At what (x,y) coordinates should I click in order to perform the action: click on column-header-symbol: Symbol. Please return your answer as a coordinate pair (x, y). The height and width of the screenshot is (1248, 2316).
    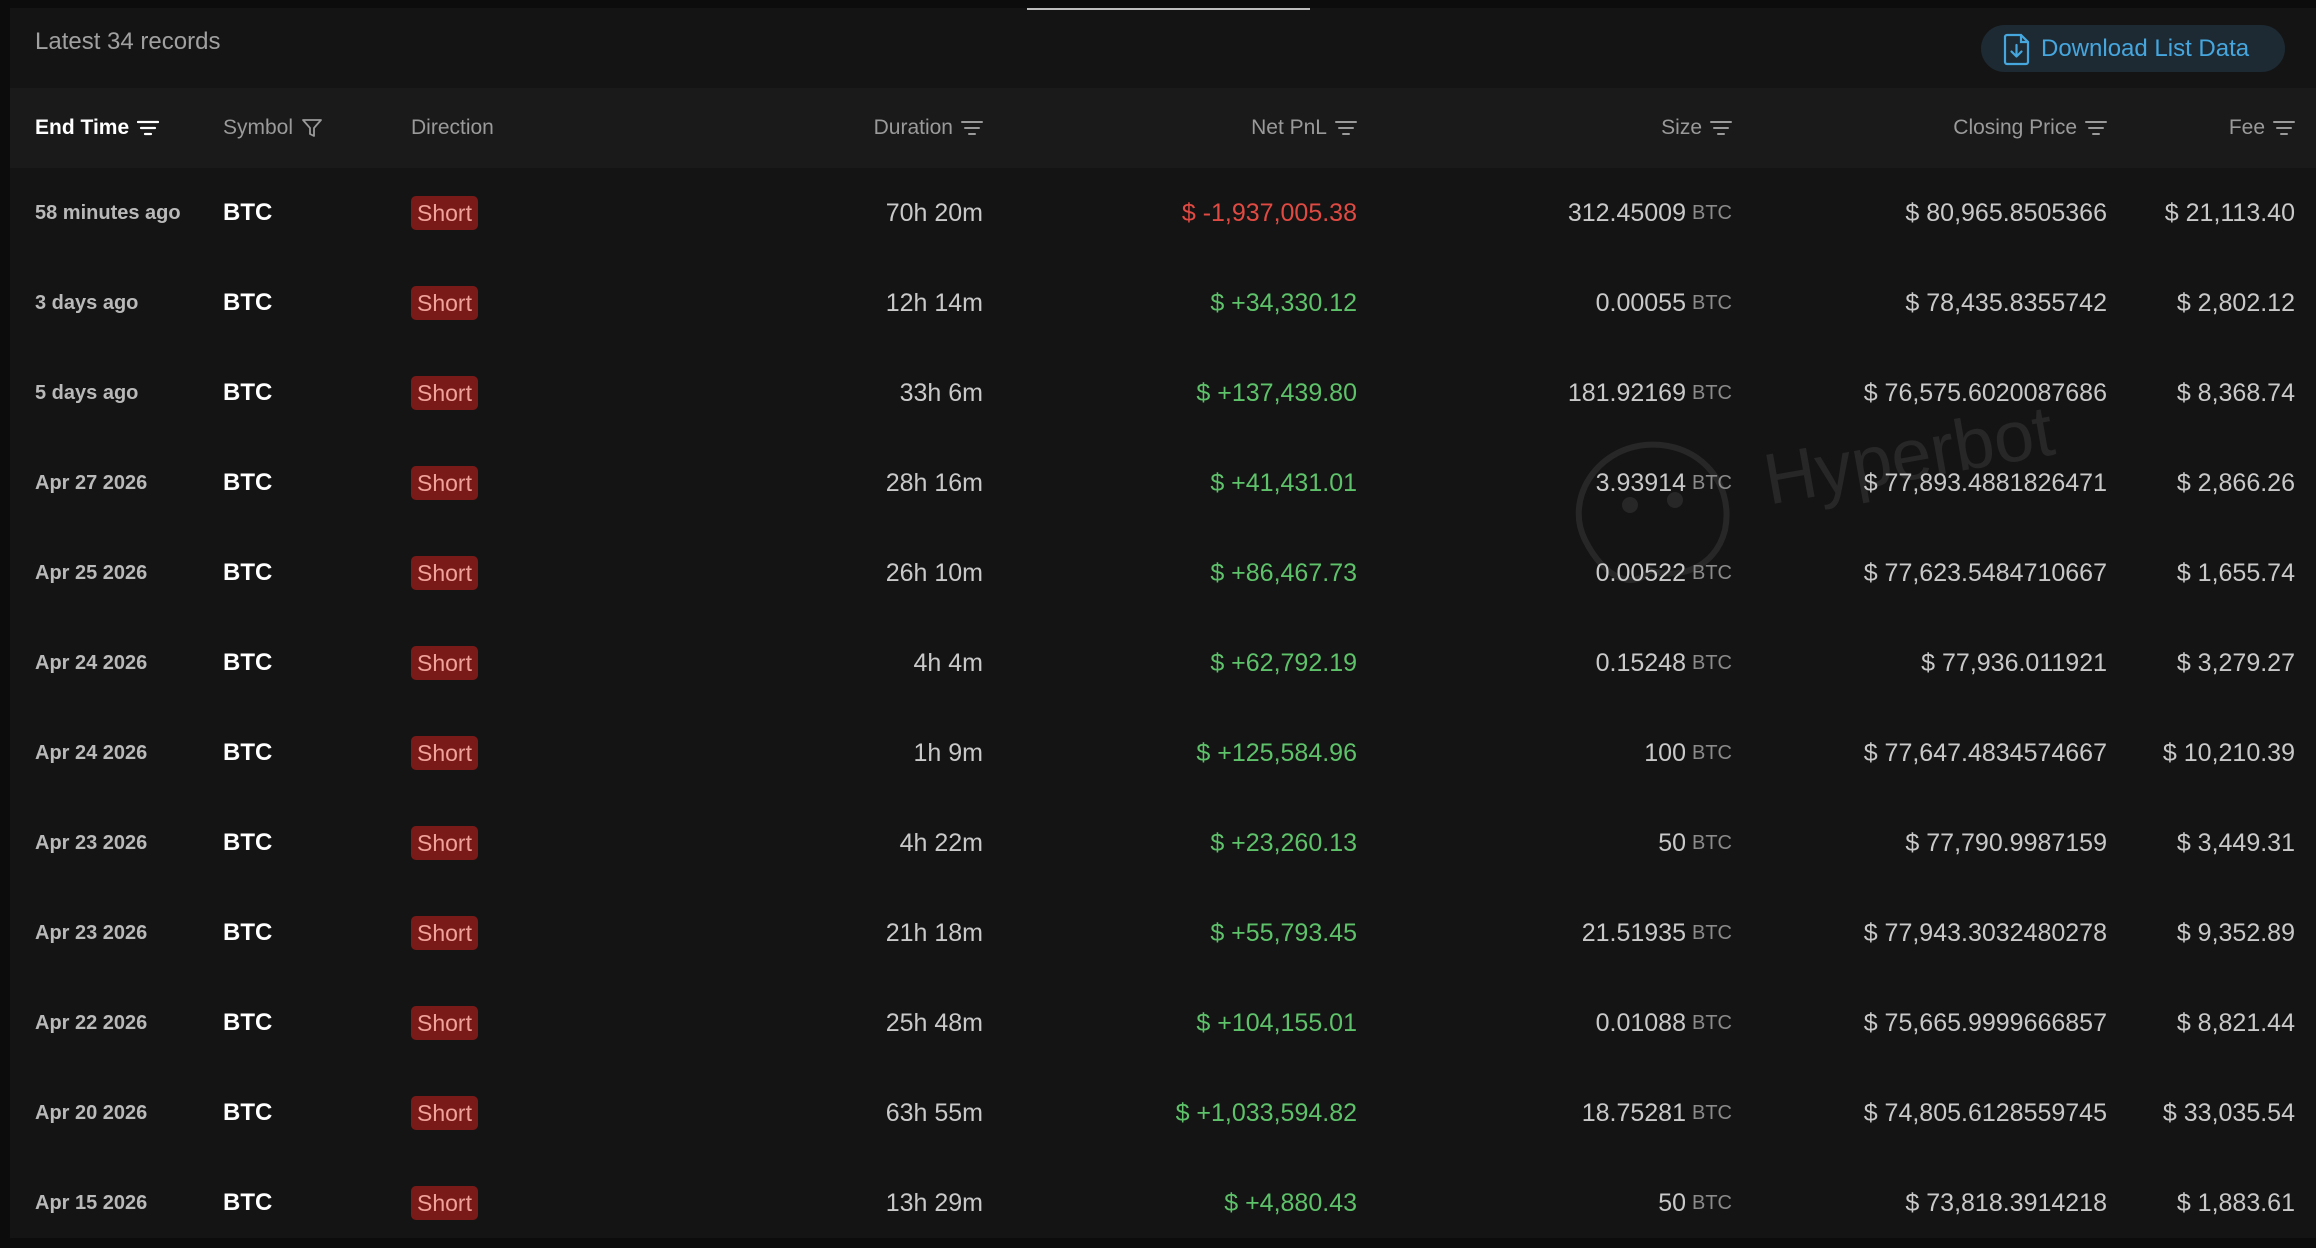
    Looking at the image, I should click on (273, 128).